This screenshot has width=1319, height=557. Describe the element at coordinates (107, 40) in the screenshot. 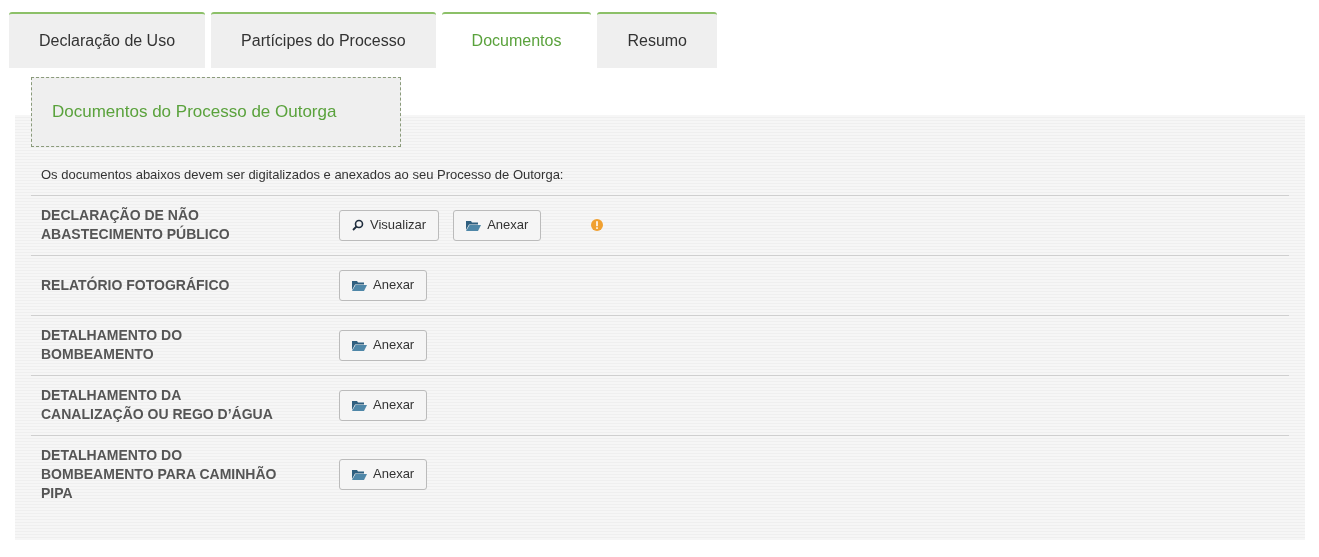

I see `tab: Declaração de Uso` at that location.